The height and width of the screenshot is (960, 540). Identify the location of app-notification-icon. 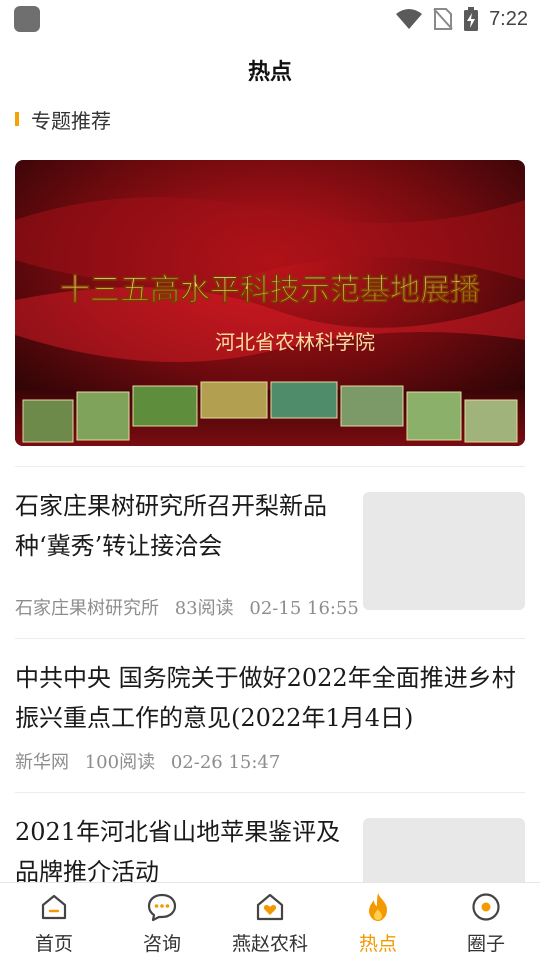
(27, 19).